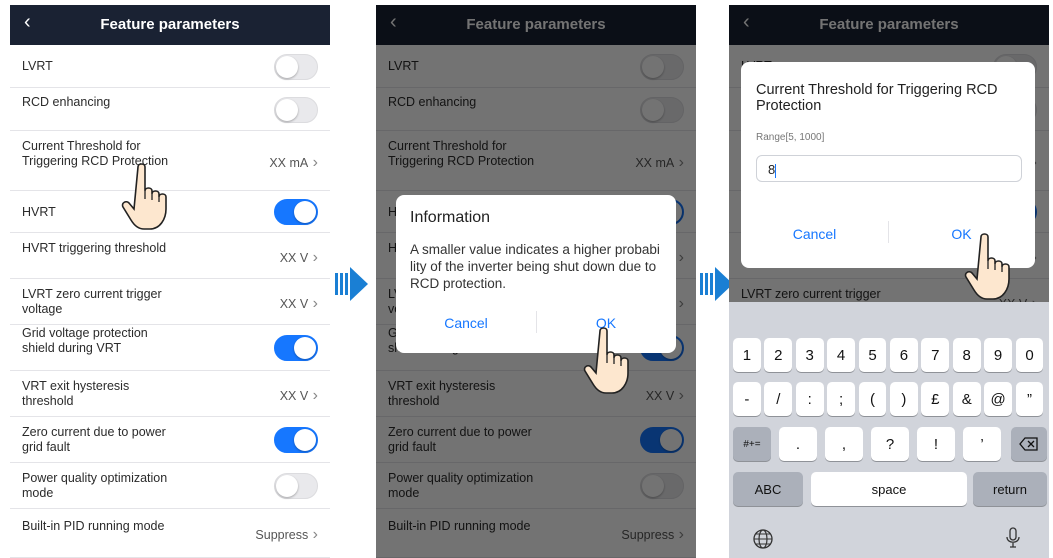 The image size is (1053, 558). Describe the element at coordinates (890, 444) in the screenshot. I see `keyboard-key: ?` at that location.